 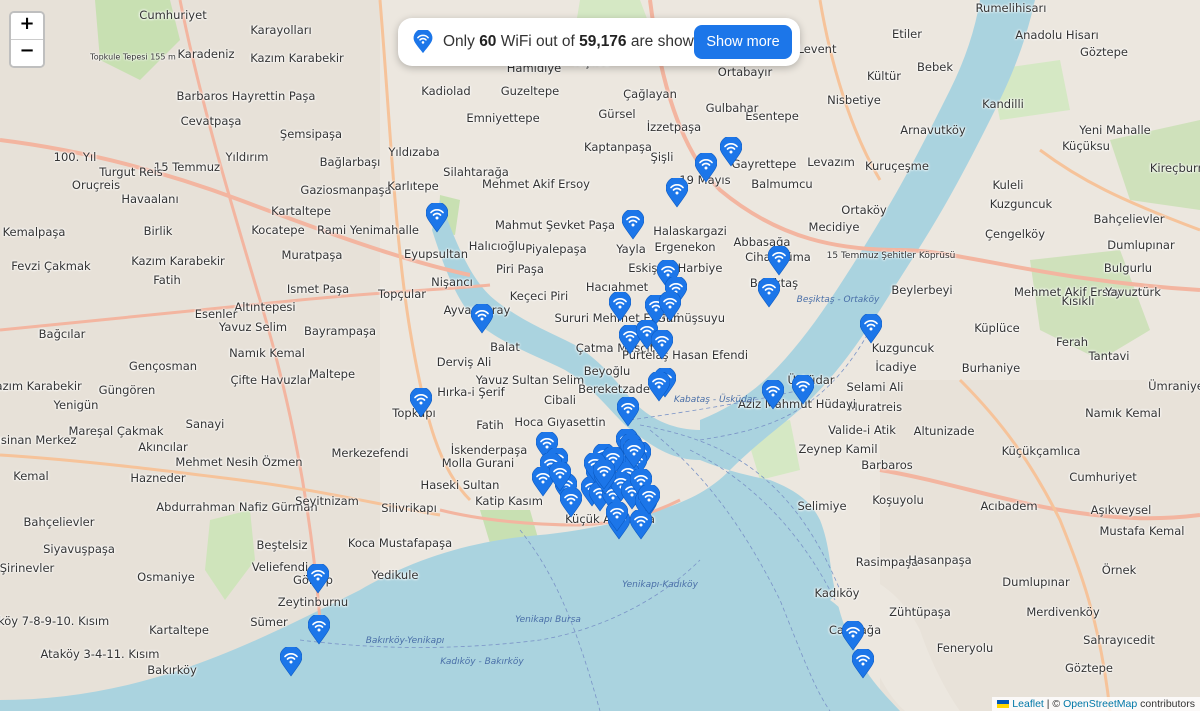 What do you see at coordinates (459, 41) in the screenshot?
I see `banner-prefix: Only` at bounding box center [459, 41].